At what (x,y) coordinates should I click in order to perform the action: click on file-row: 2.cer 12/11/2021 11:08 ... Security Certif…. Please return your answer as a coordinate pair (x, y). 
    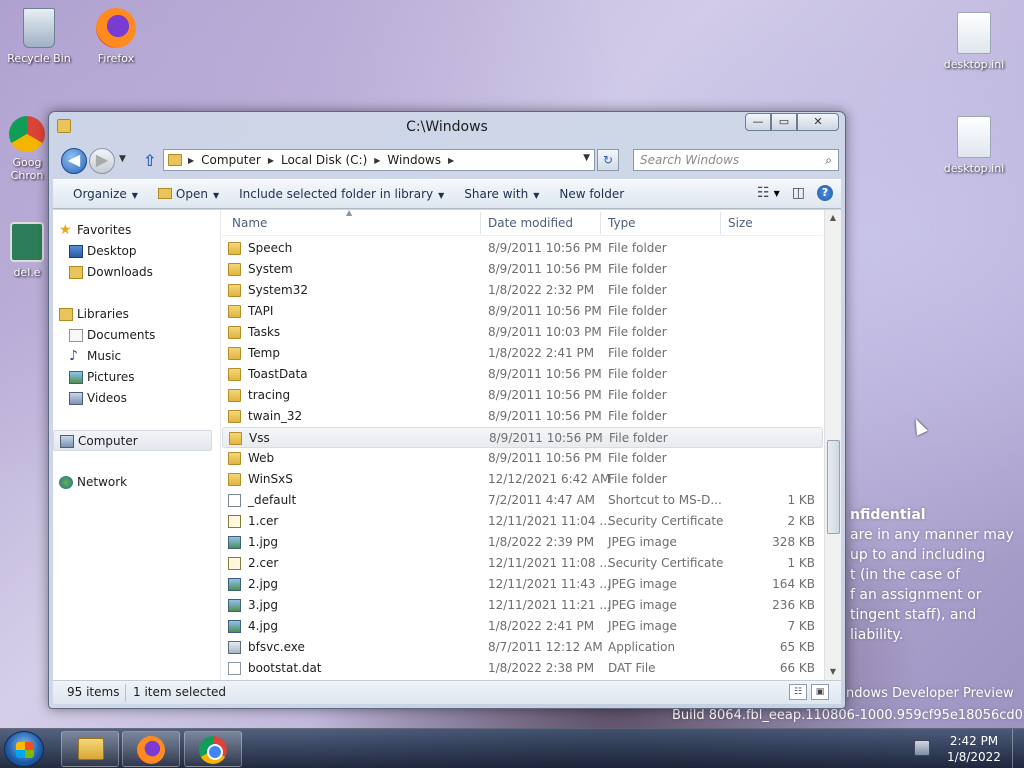
    Looking at the image, I should click on (522, 563).